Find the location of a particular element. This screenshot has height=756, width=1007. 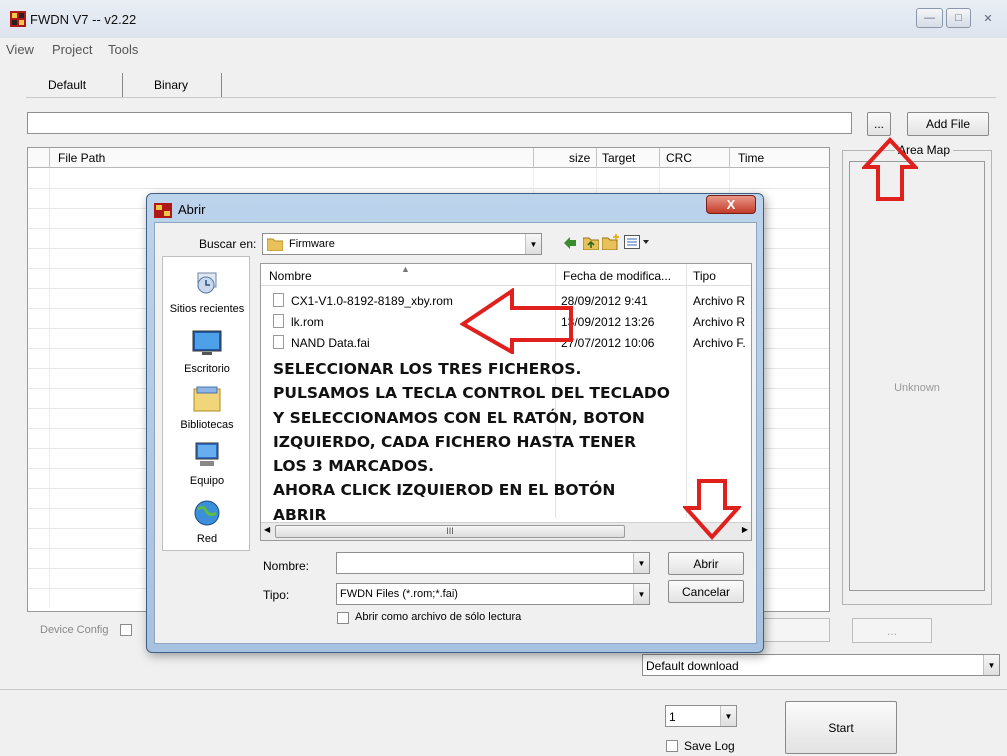

table-header: File Path size Target CRC Time is located at coordinates (428, 158).